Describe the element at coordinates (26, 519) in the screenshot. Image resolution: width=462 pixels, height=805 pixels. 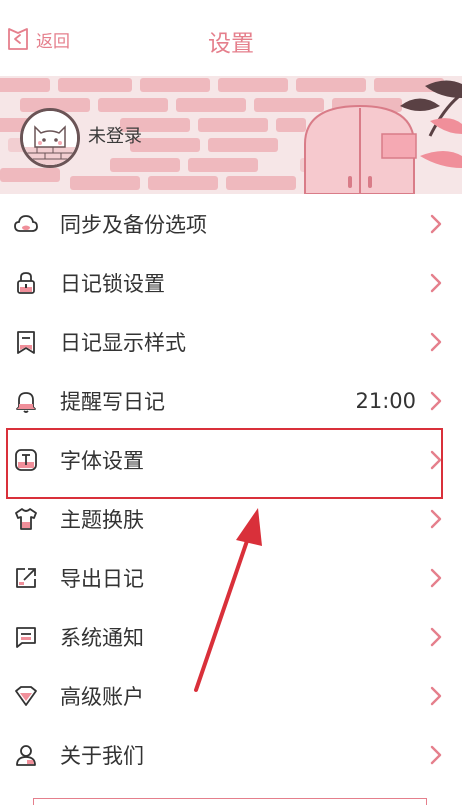
I see `shirt-icon` at that location.